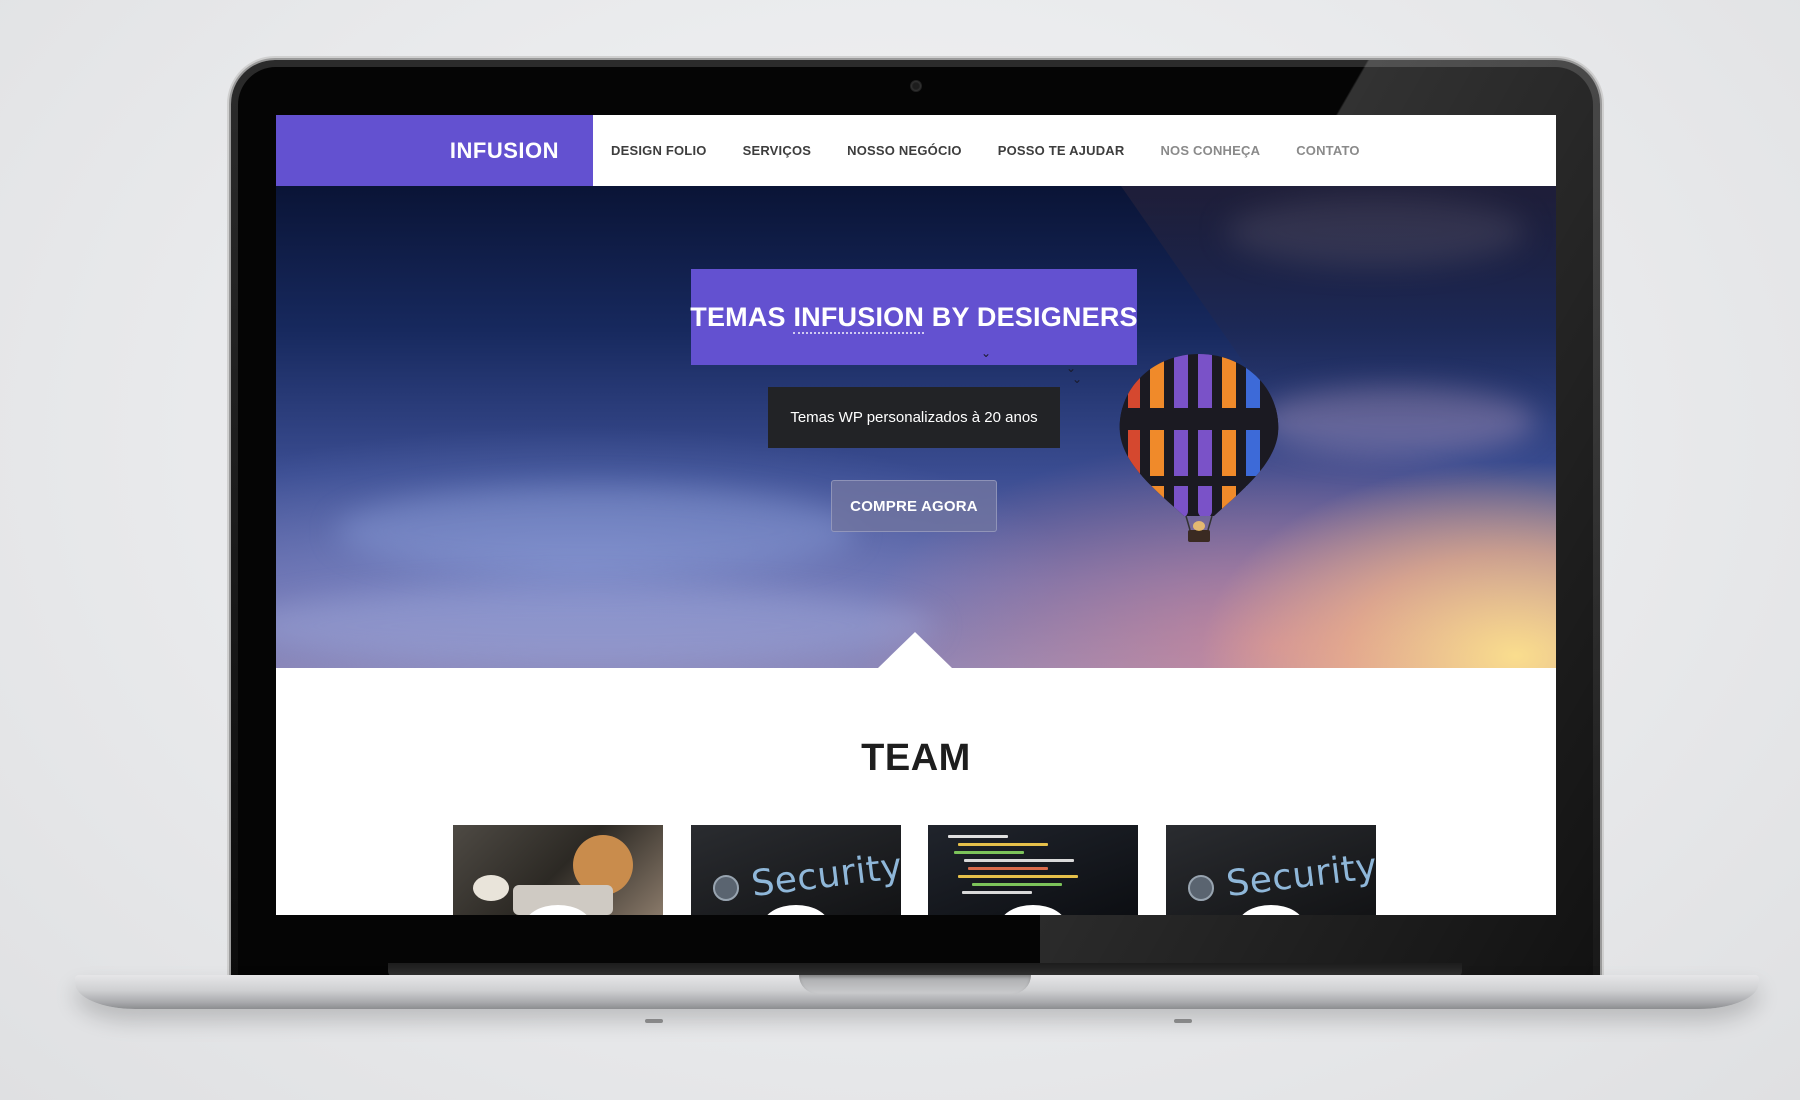  I want to click on webcam-icon, so click(916, 86).